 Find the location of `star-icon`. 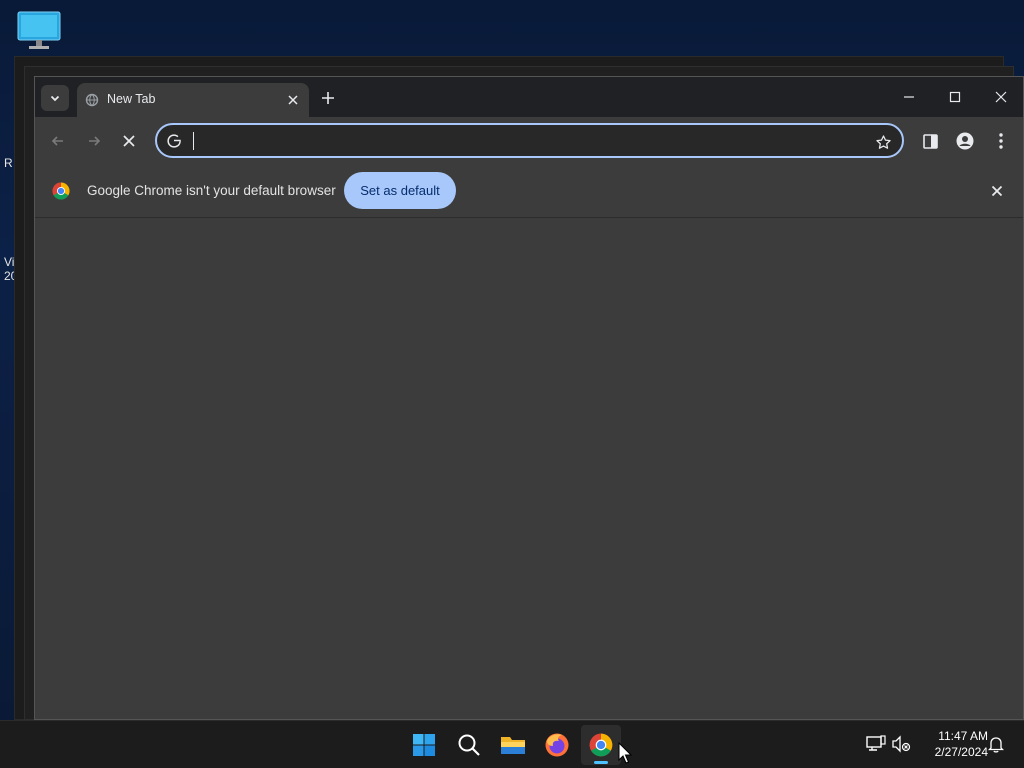

star-icon is located at coordinates (883, 141).